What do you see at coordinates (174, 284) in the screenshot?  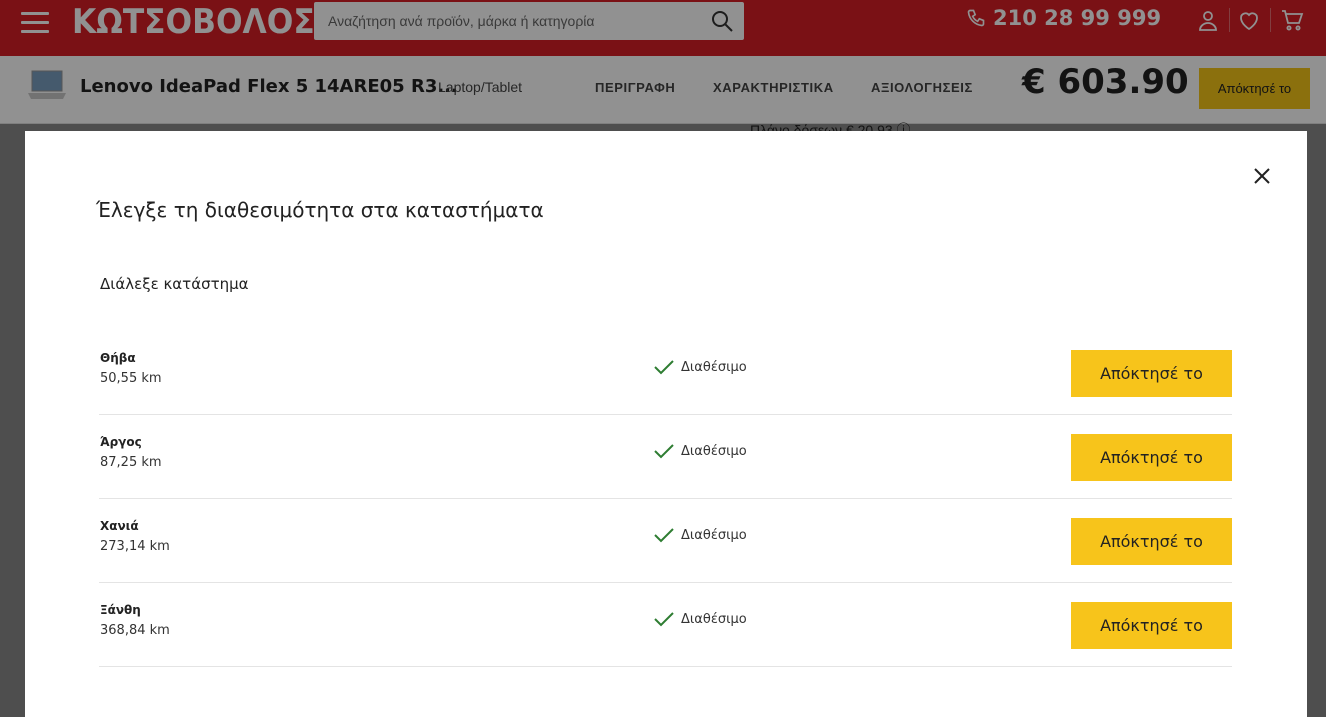 I see `modal-subtitle: Διάλεξε κατάστημα` at bounding box center [174, 284].